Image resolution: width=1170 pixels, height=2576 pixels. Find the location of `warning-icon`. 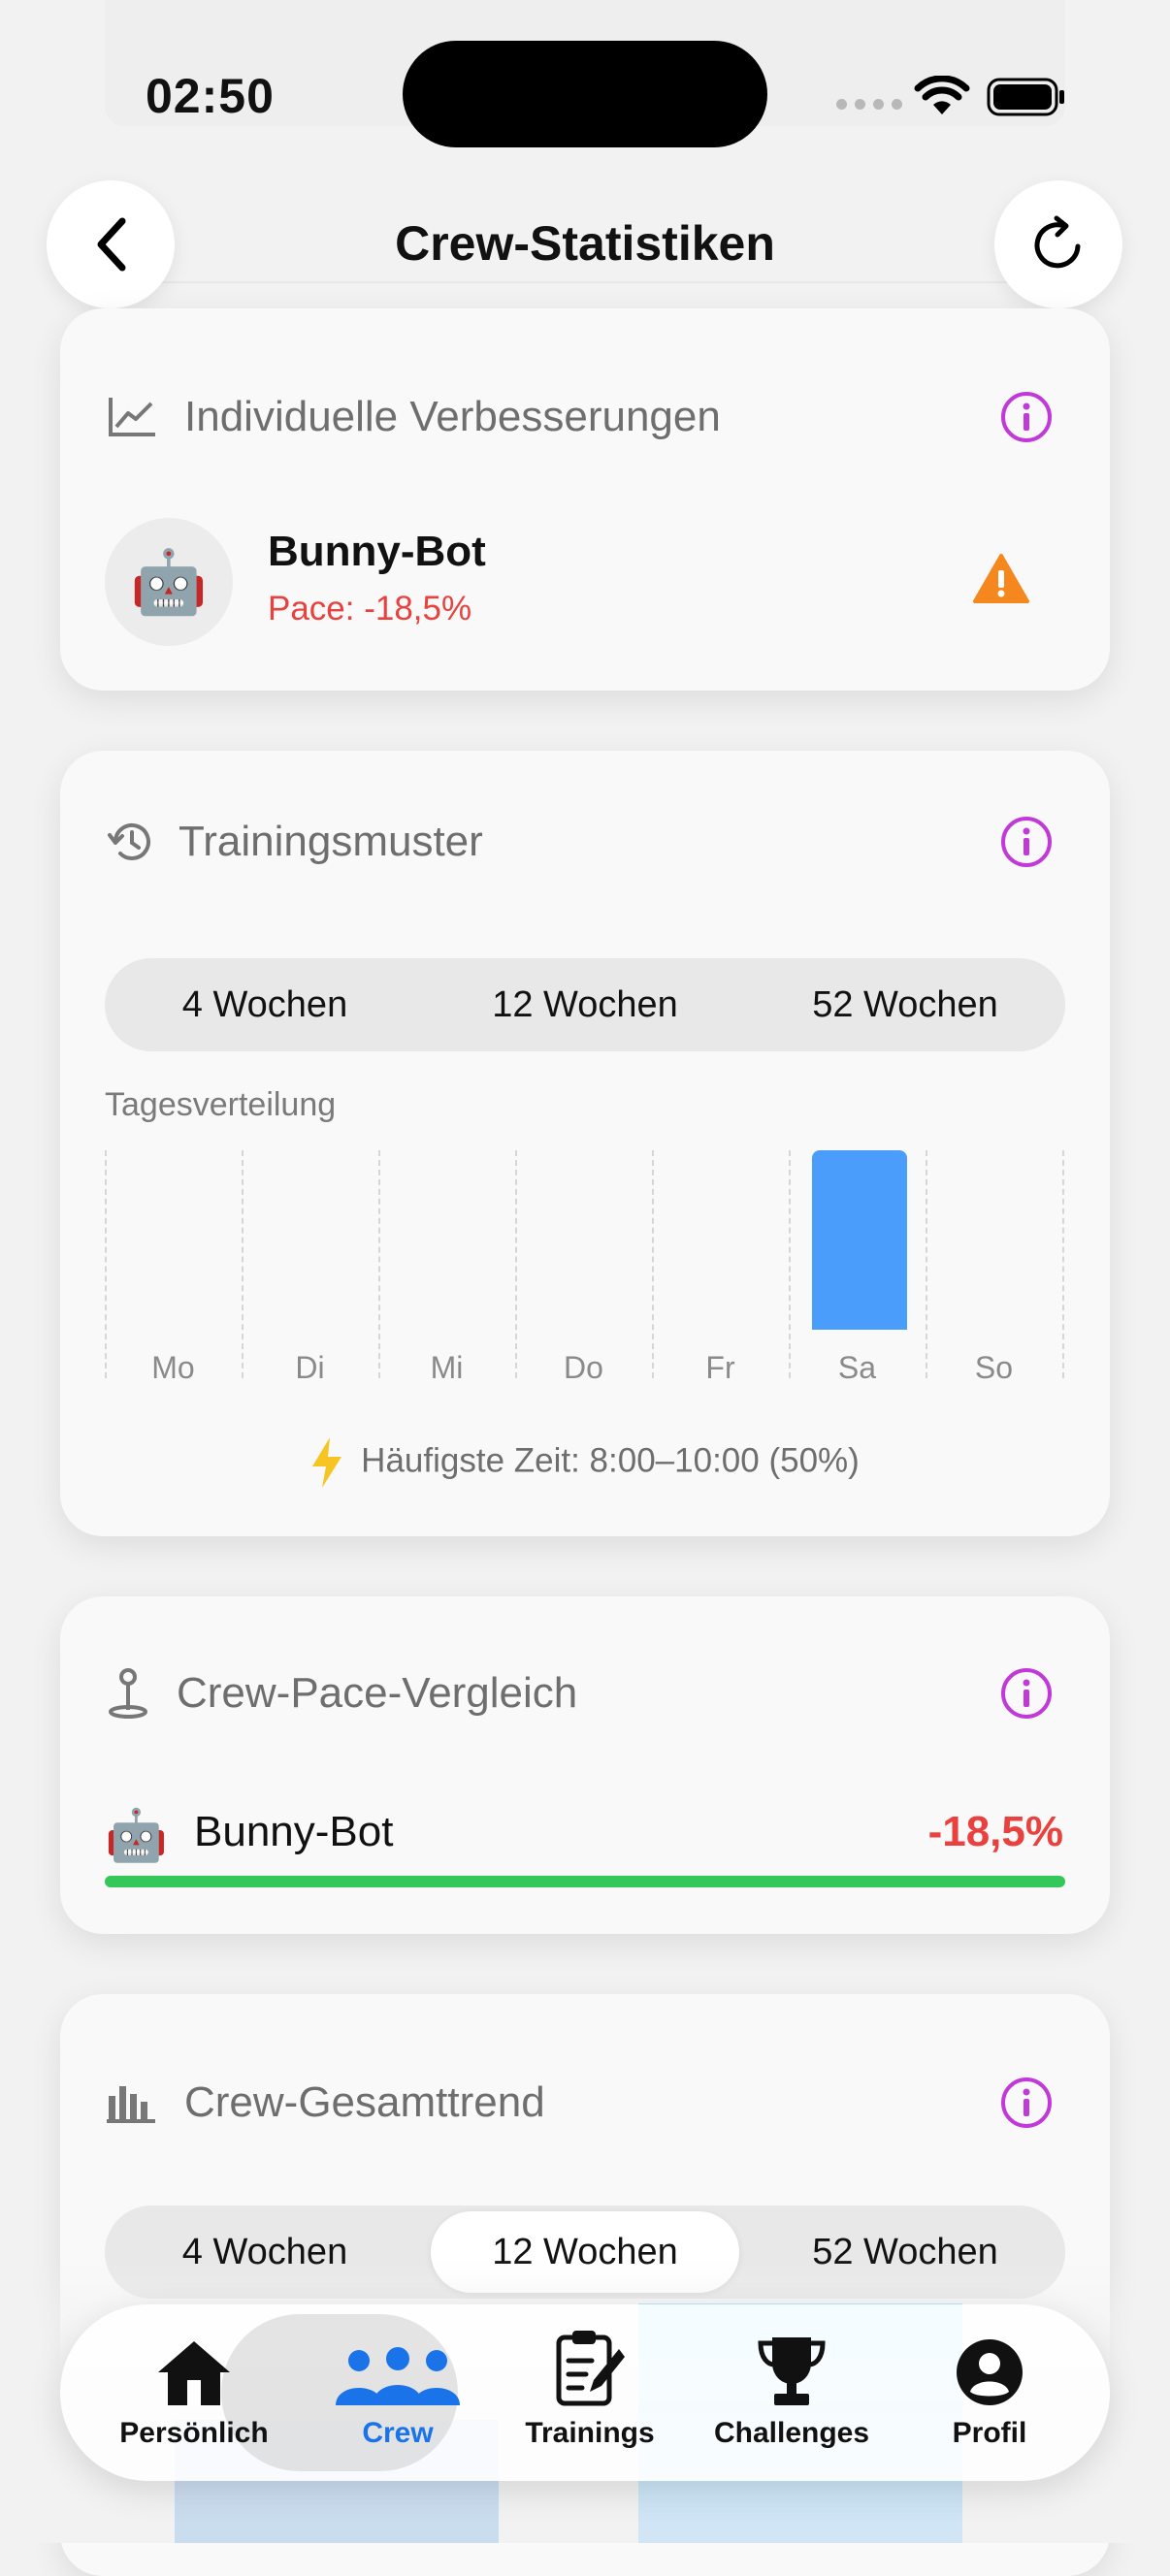

warning-icon is located at coordinates (1001, 578).